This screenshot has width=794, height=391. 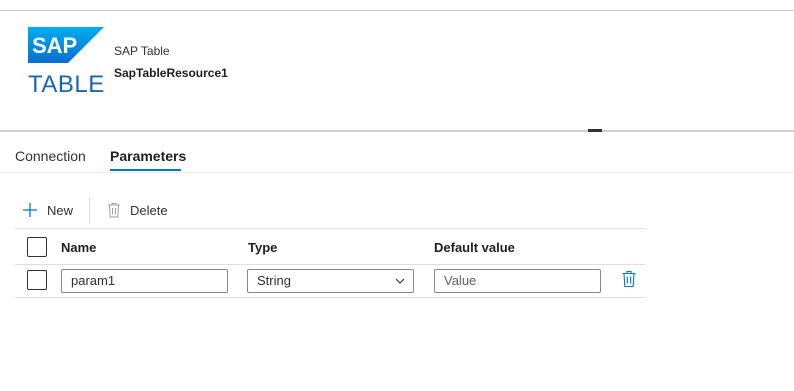 What do you see at coordinates (629, 279) in the screenshot?
I see `row-trash-icon` at bounding box center [629, 279].